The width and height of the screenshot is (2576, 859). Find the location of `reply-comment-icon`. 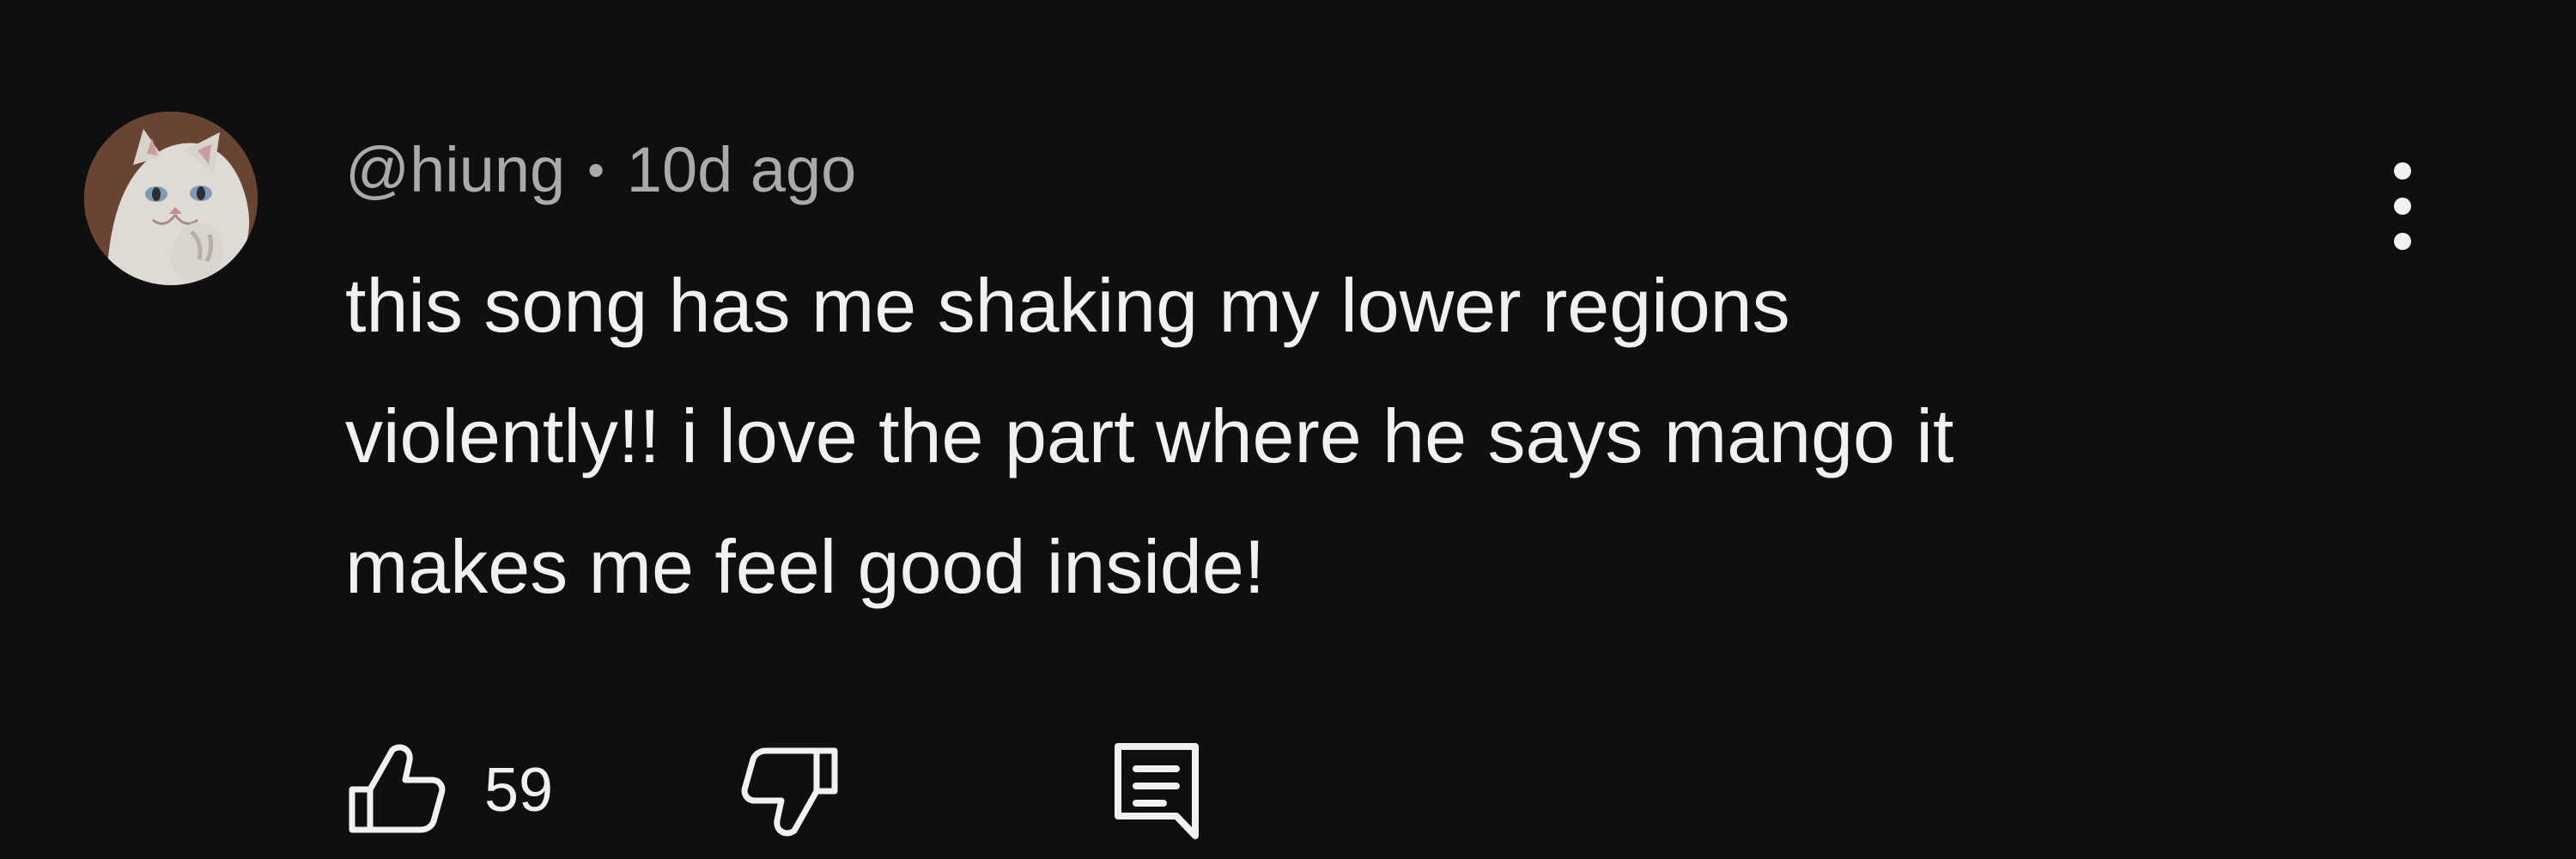

reply-comment-icon is located at coordinates (1158, 791).